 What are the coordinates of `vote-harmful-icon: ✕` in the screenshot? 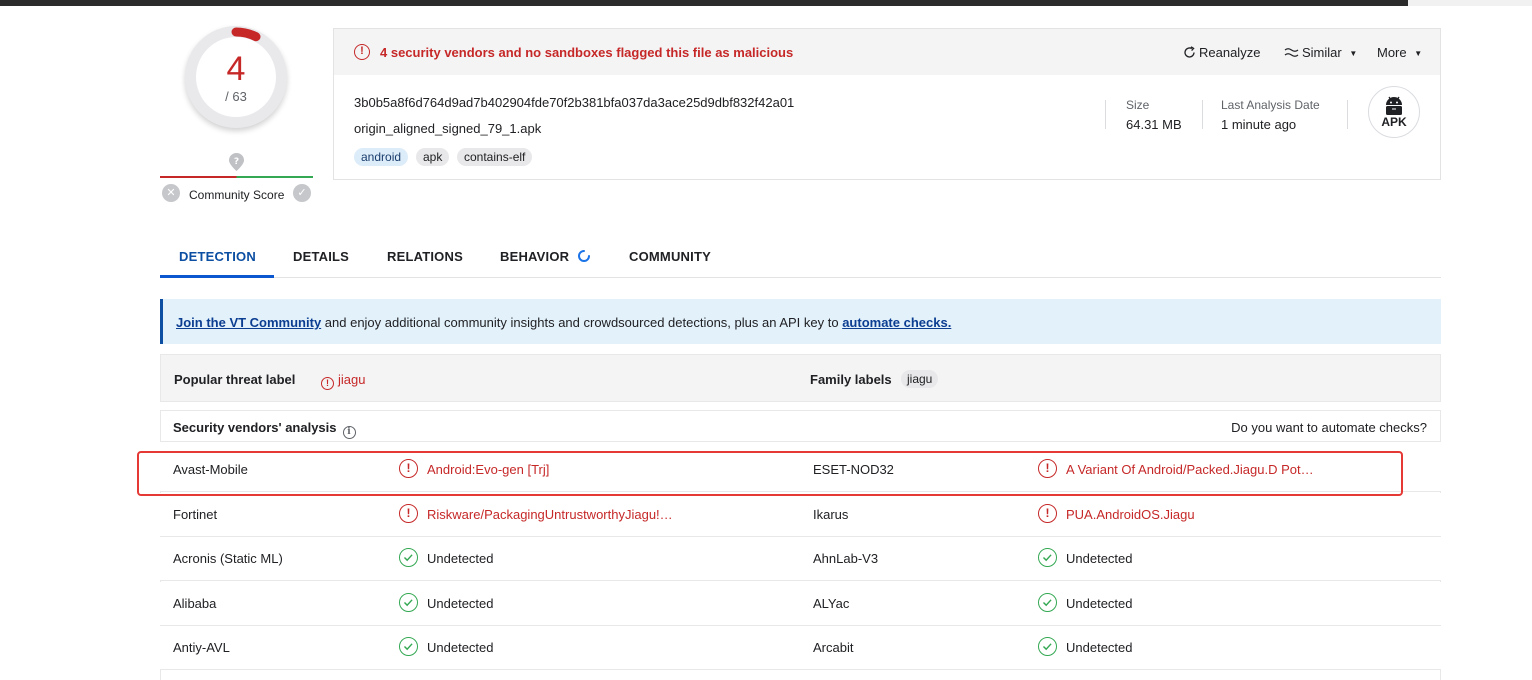 It's located at (171, 193).